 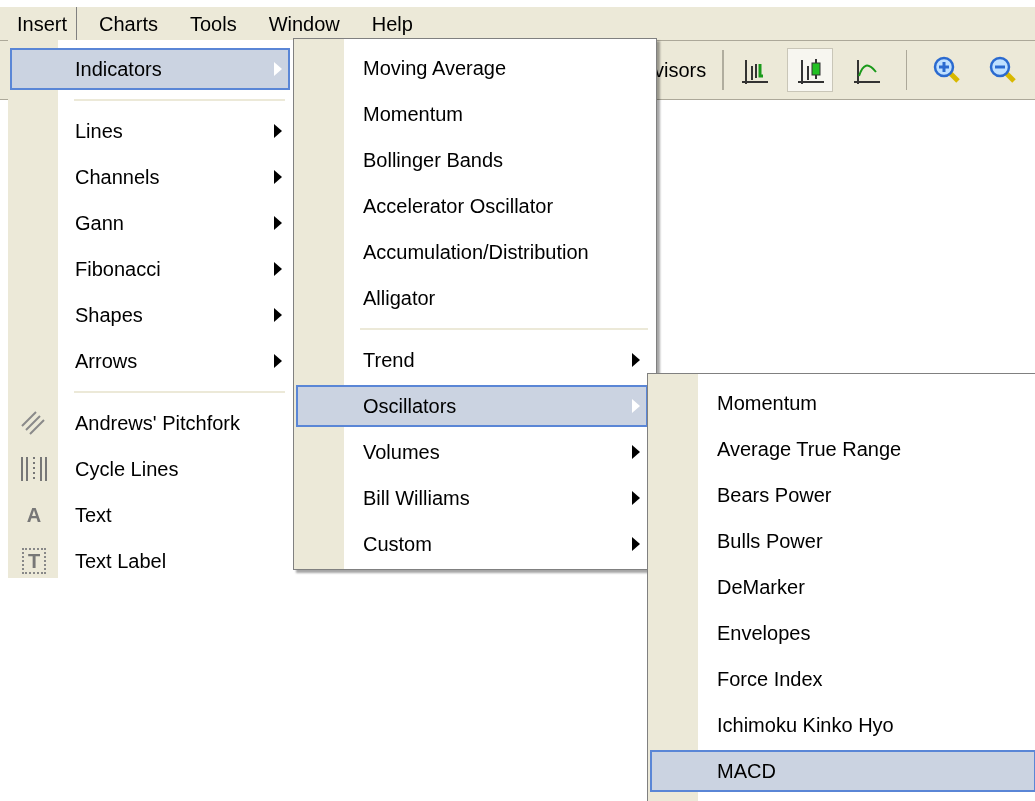 I want to click on menu-item: Custom, so click(x=472, y=544).